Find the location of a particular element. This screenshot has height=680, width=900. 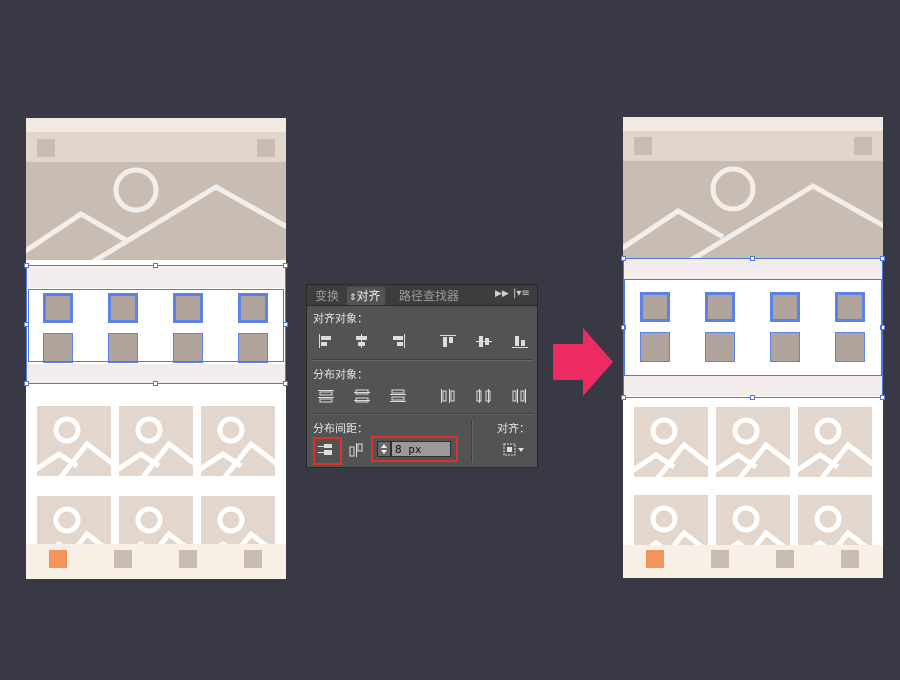

tab-transform: 变换 is located at coordinates (327, 296).